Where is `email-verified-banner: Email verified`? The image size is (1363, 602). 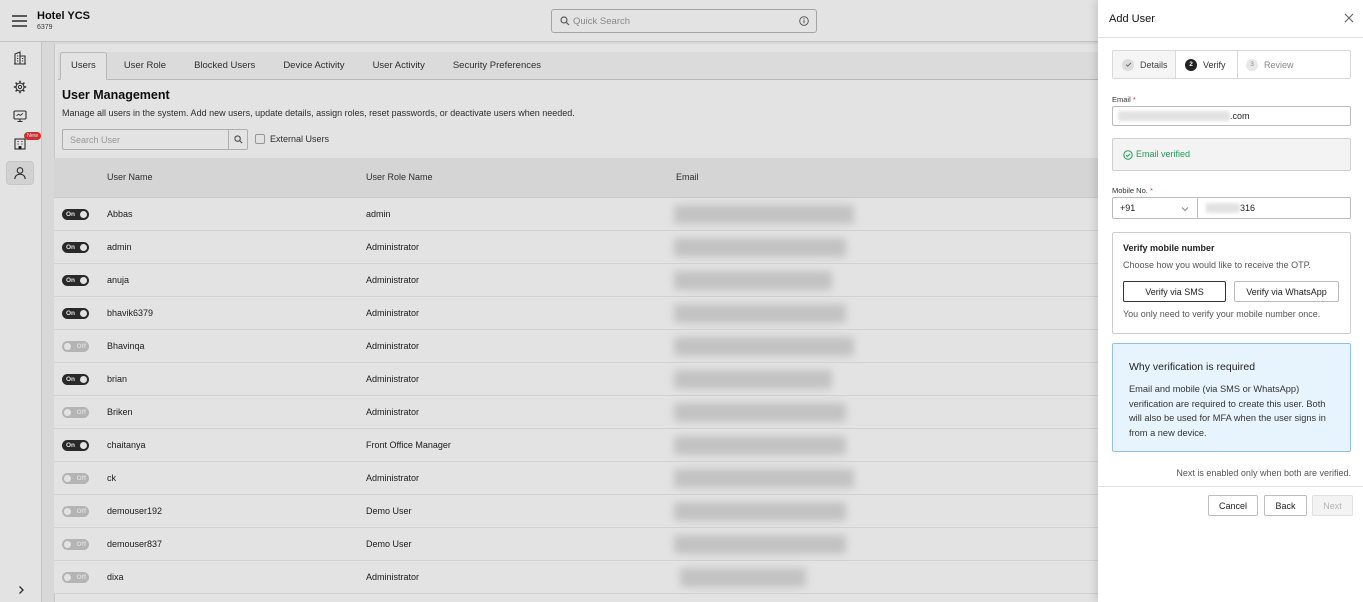 email-verified-banner: Email verified is located at coordinates (1231, 154).